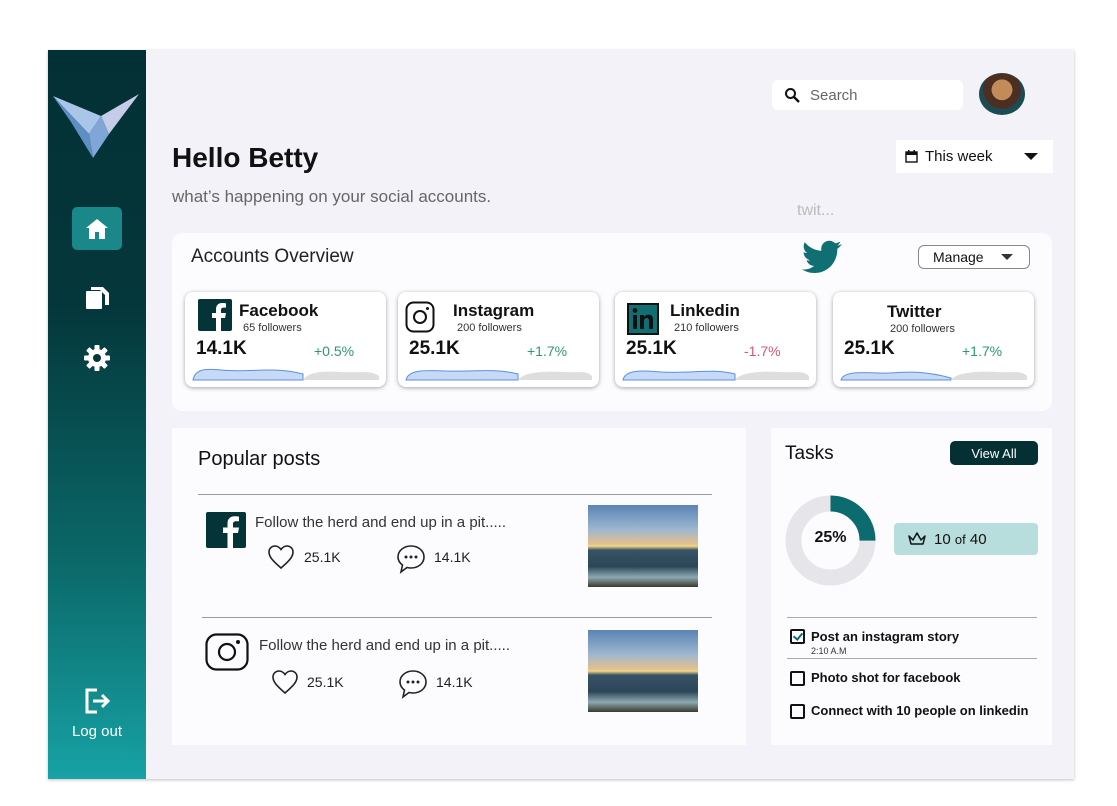 The image size is (1117, 806). Describe the element at coordinates (221, 348) in the screenshot. I see `account-value: 14.1K` at that location.